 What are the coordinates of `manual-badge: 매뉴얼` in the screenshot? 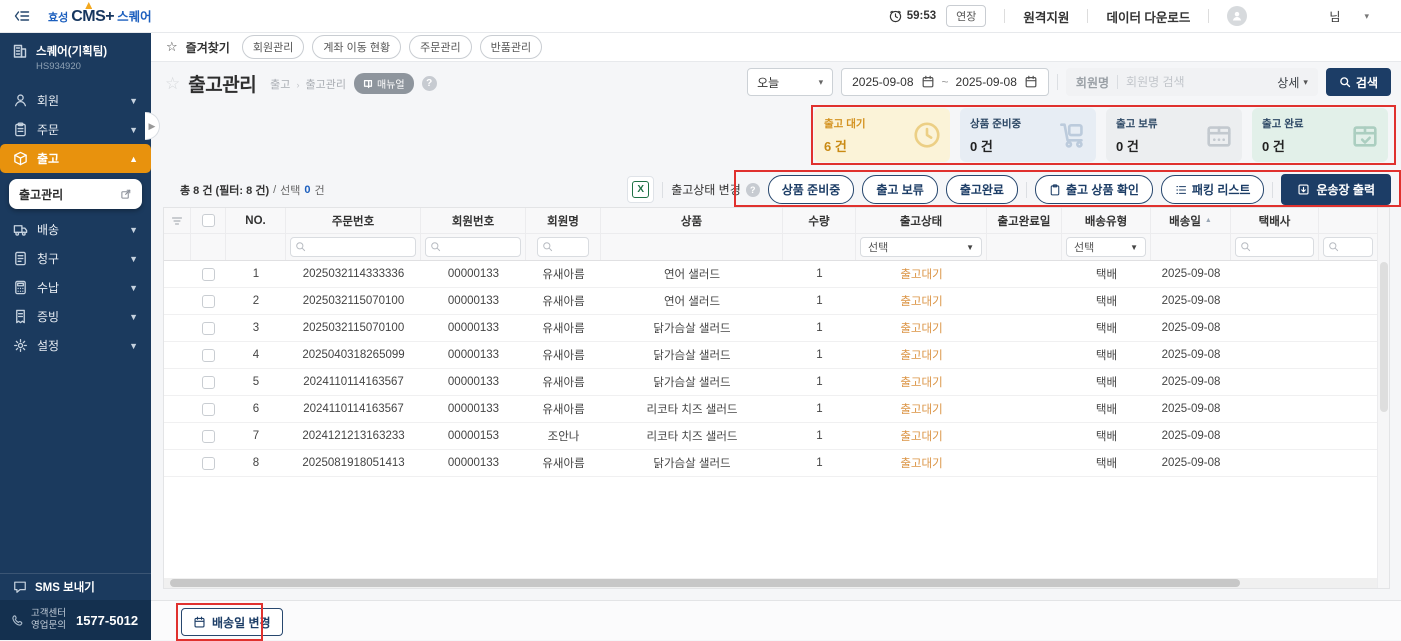 It's located at (384, 83).